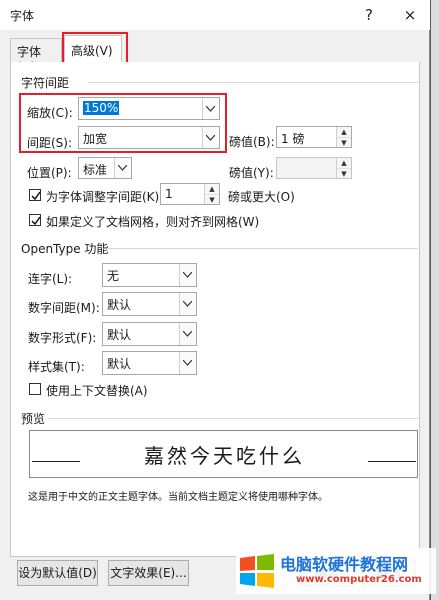 This screenshot has height=600, width=439. I want to click on spacing-by-value: 1 磅, so click(293, 139).